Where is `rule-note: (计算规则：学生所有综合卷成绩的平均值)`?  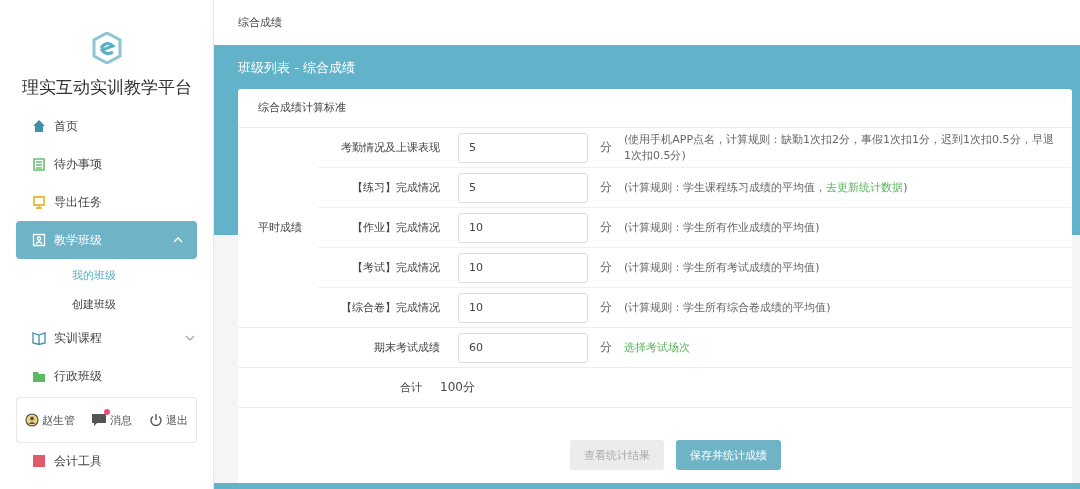
rule-note: (计算规则：学生所有综合卷成绩的平均值) is located at coordinates (727, 307).